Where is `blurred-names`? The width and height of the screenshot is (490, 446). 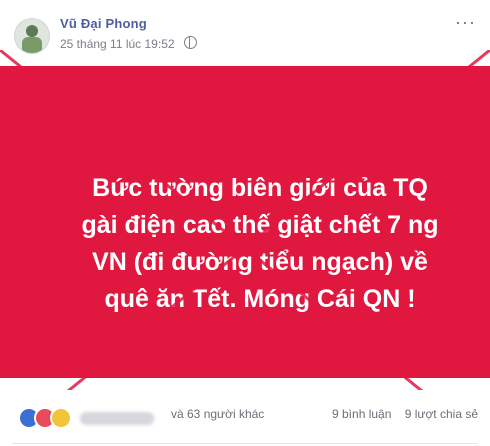 blurred-names is located at coordinates (117, 418).